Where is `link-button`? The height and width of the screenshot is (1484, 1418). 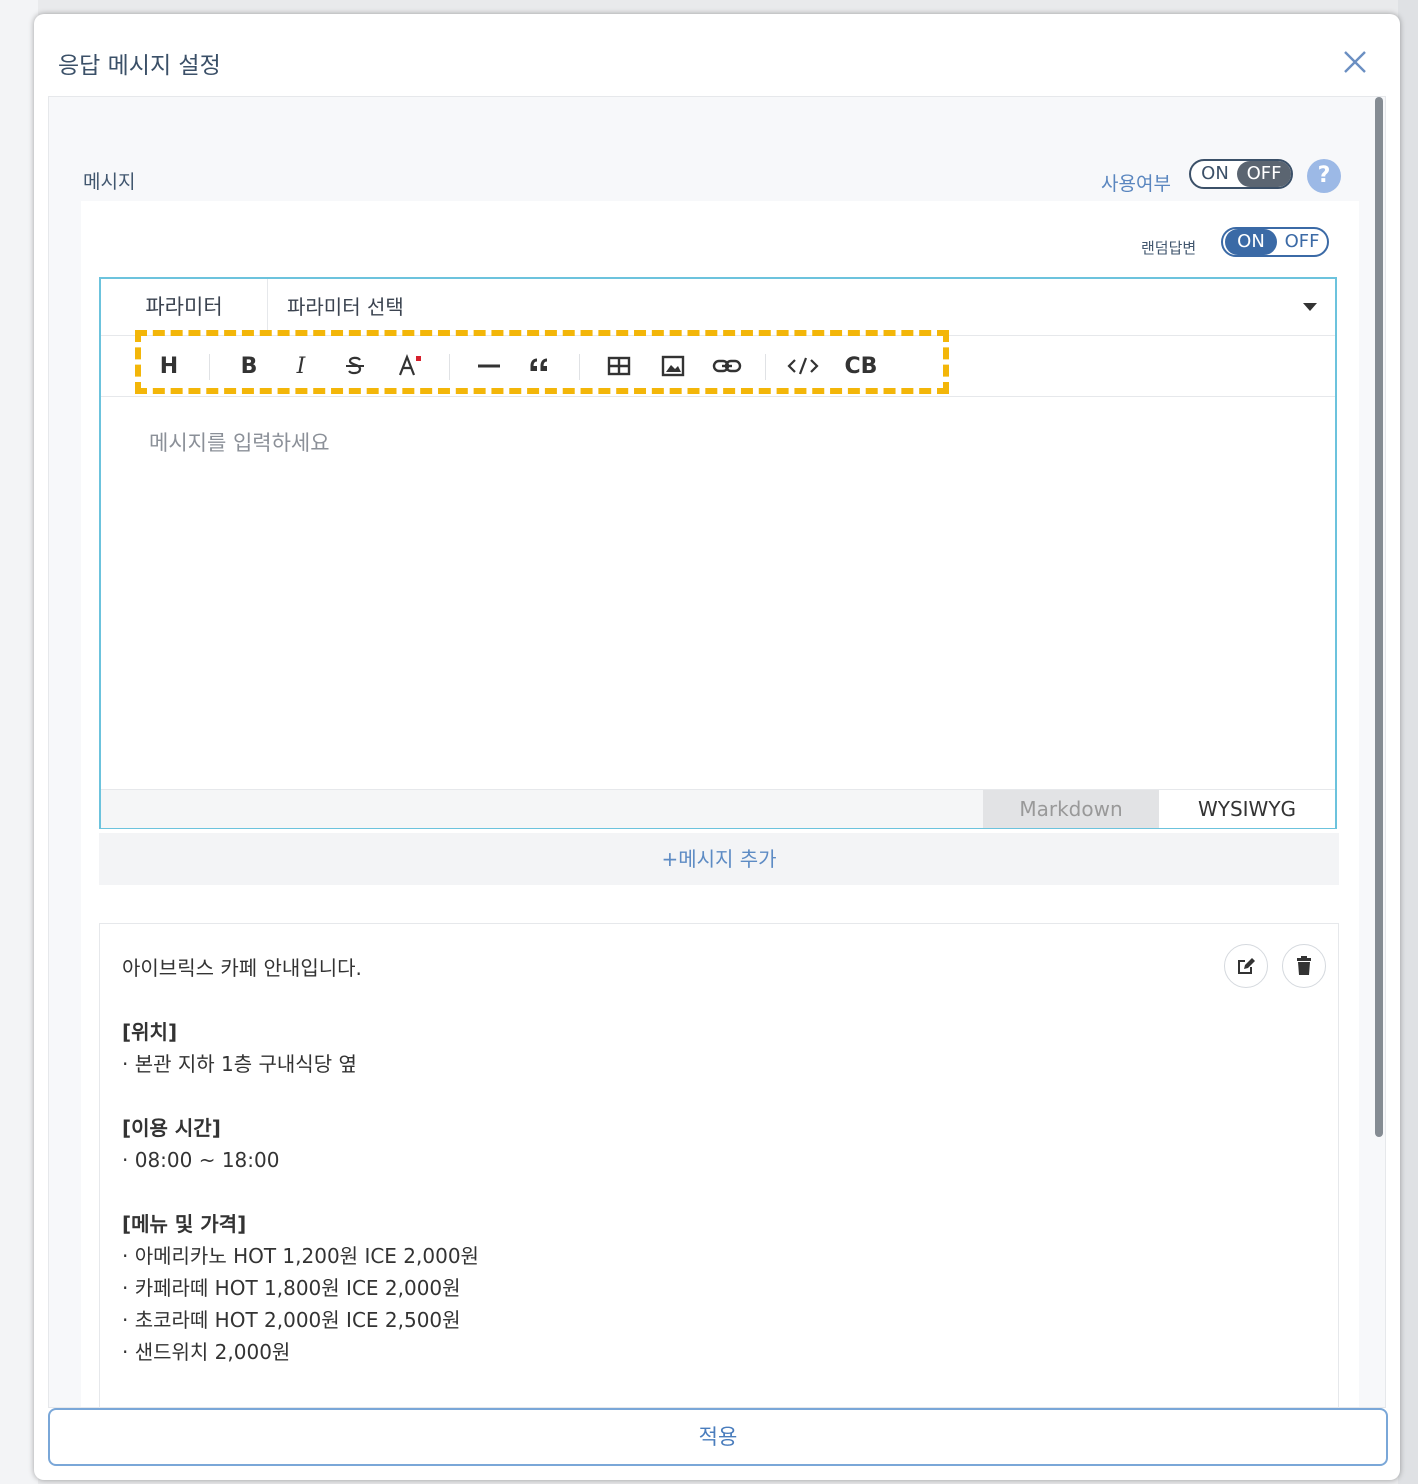
link-button is located at coordinates (727, 366).